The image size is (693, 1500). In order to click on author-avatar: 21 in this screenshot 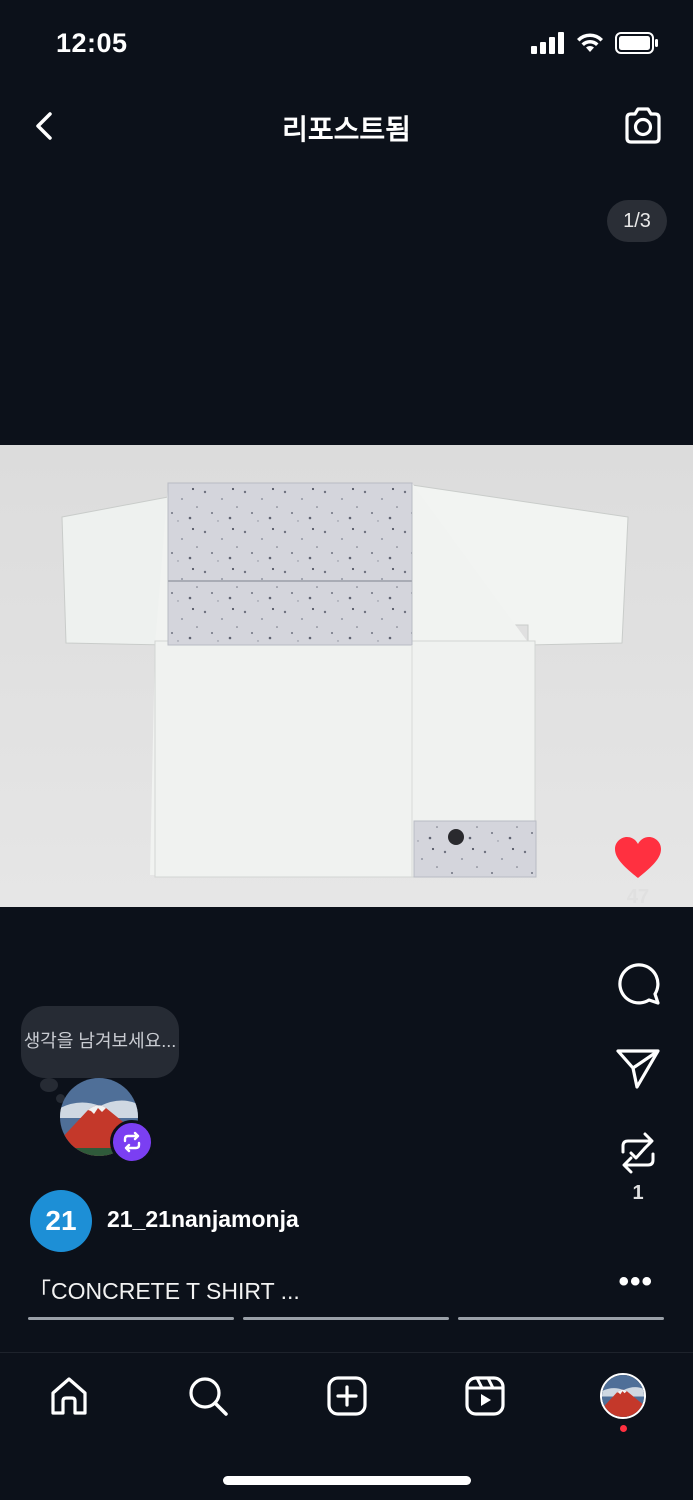, I will do `click(61, 1221)`.